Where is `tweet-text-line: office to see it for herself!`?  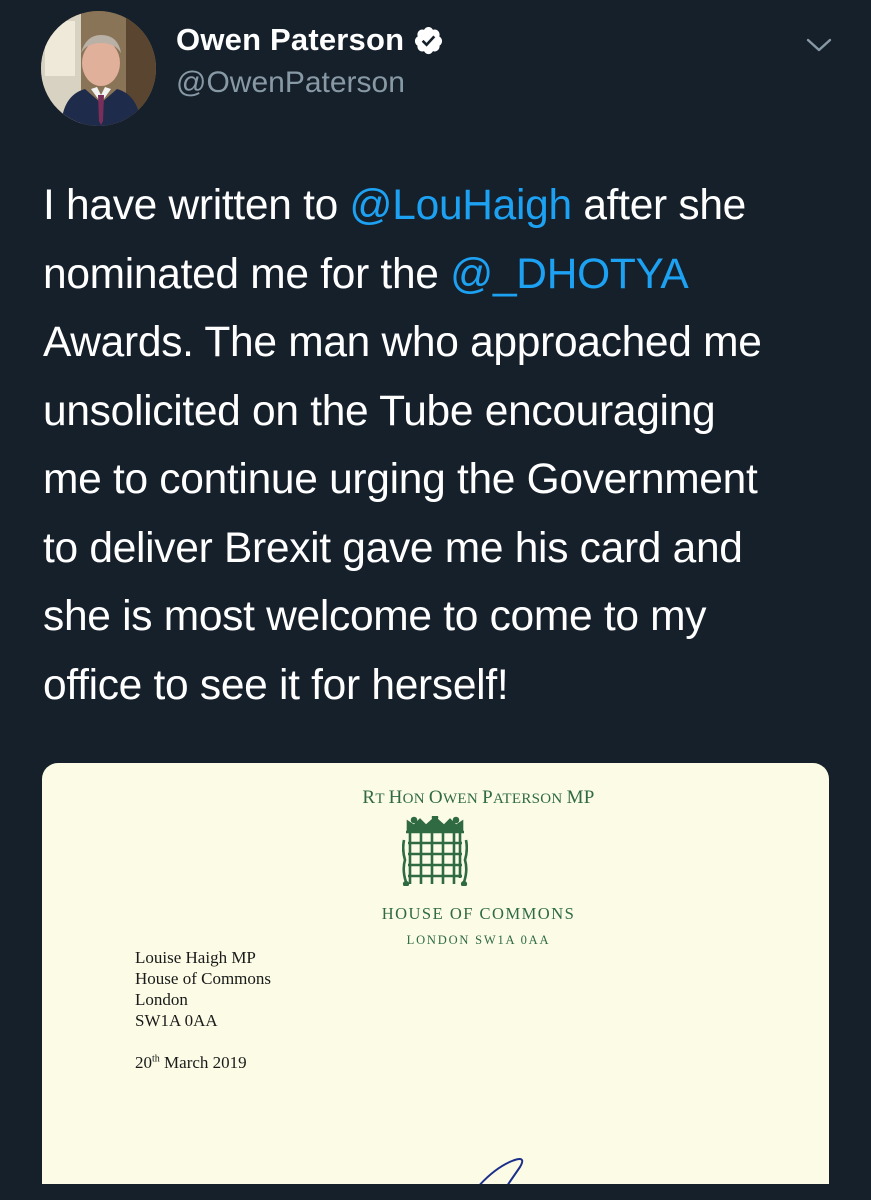 tweet-text-line: office to see it for herself! is located at coordinates (443, 686).